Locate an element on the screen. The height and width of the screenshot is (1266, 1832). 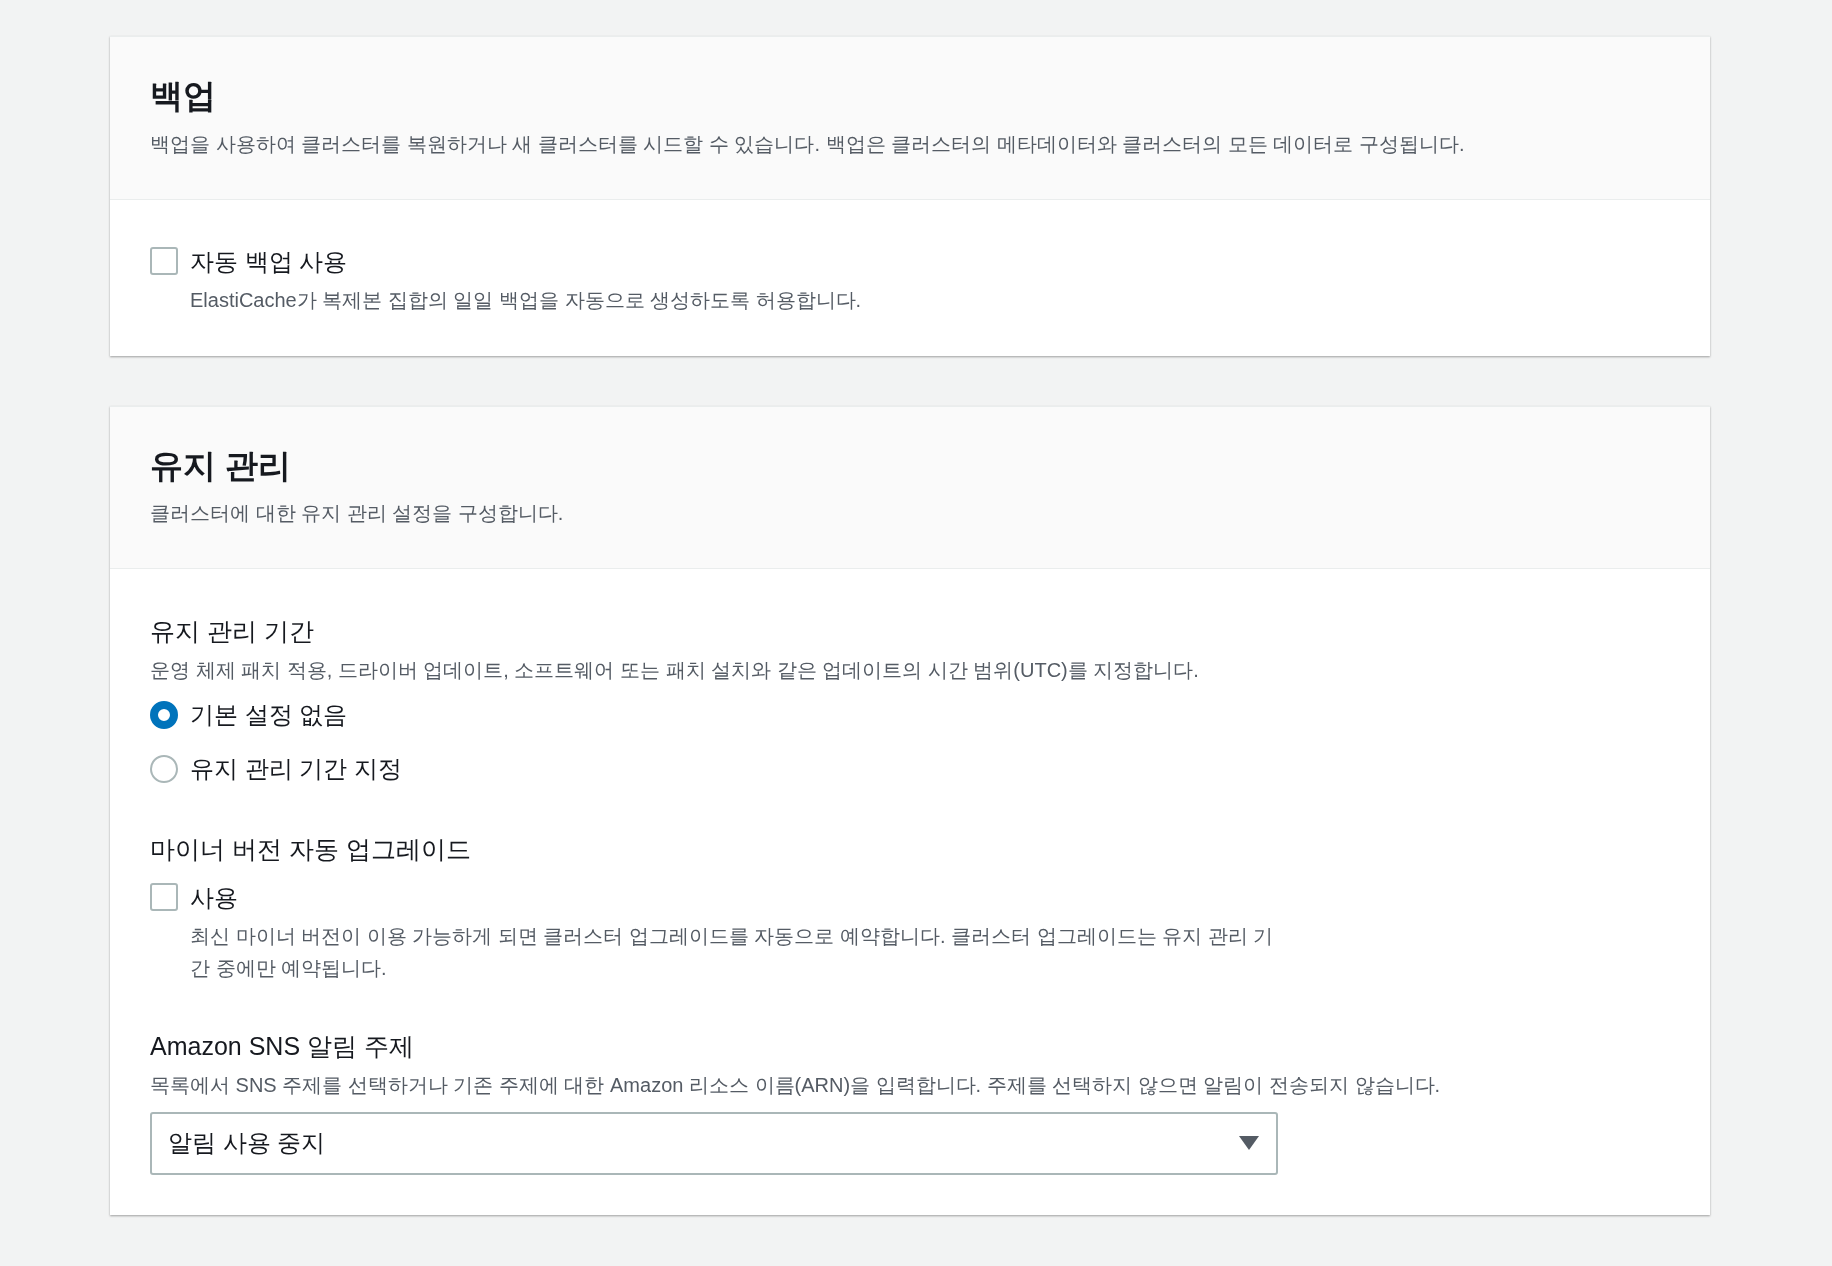
field-description: 목록에서 SNS 주제를 선택하거나 기존 주제에 대한 Amazon 리소스 이름(ARN)을 입력합니다. 주제를 선택하지 않으면 알림이 전송되지 않습니다. is located at coordinates (796, 1085).